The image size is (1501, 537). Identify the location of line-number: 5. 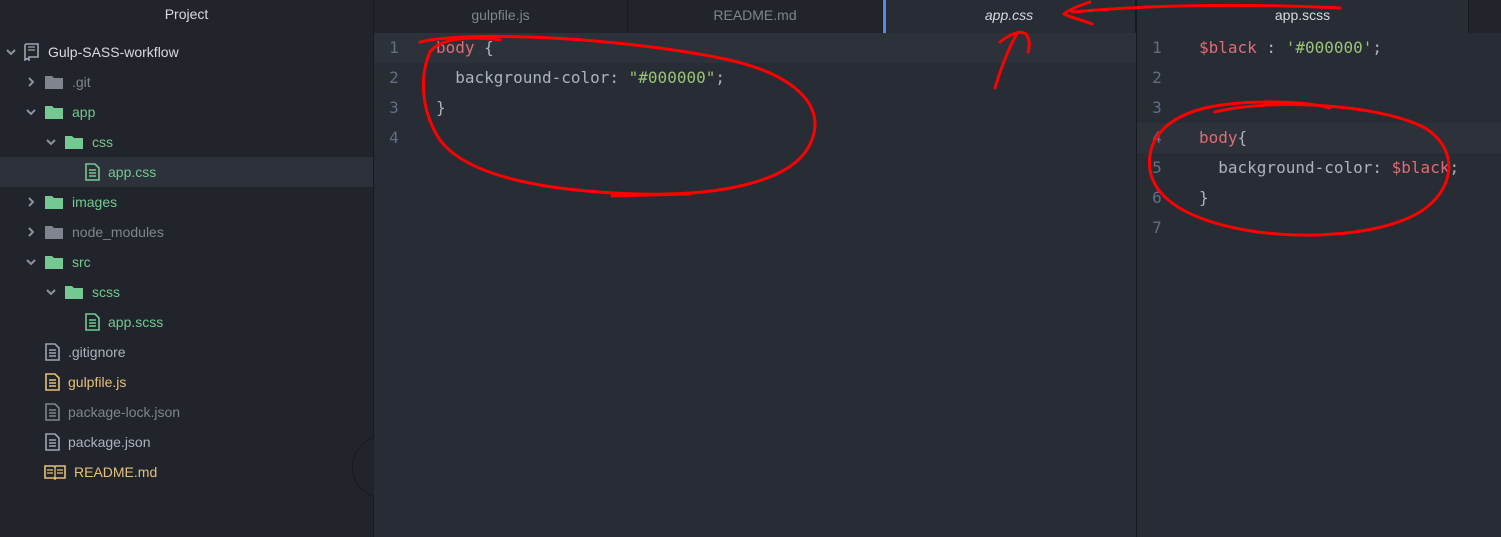
(1157, 167).